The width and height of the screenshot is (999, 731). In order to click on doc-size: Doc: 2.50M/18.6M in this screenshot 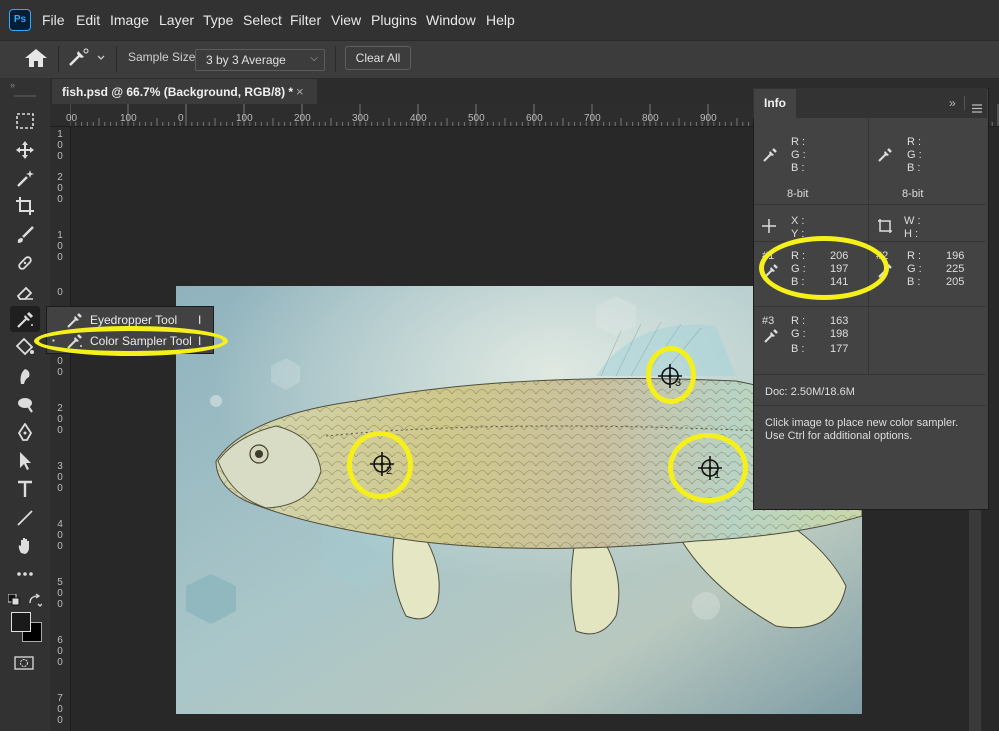, I will do `click(810, 392)`.